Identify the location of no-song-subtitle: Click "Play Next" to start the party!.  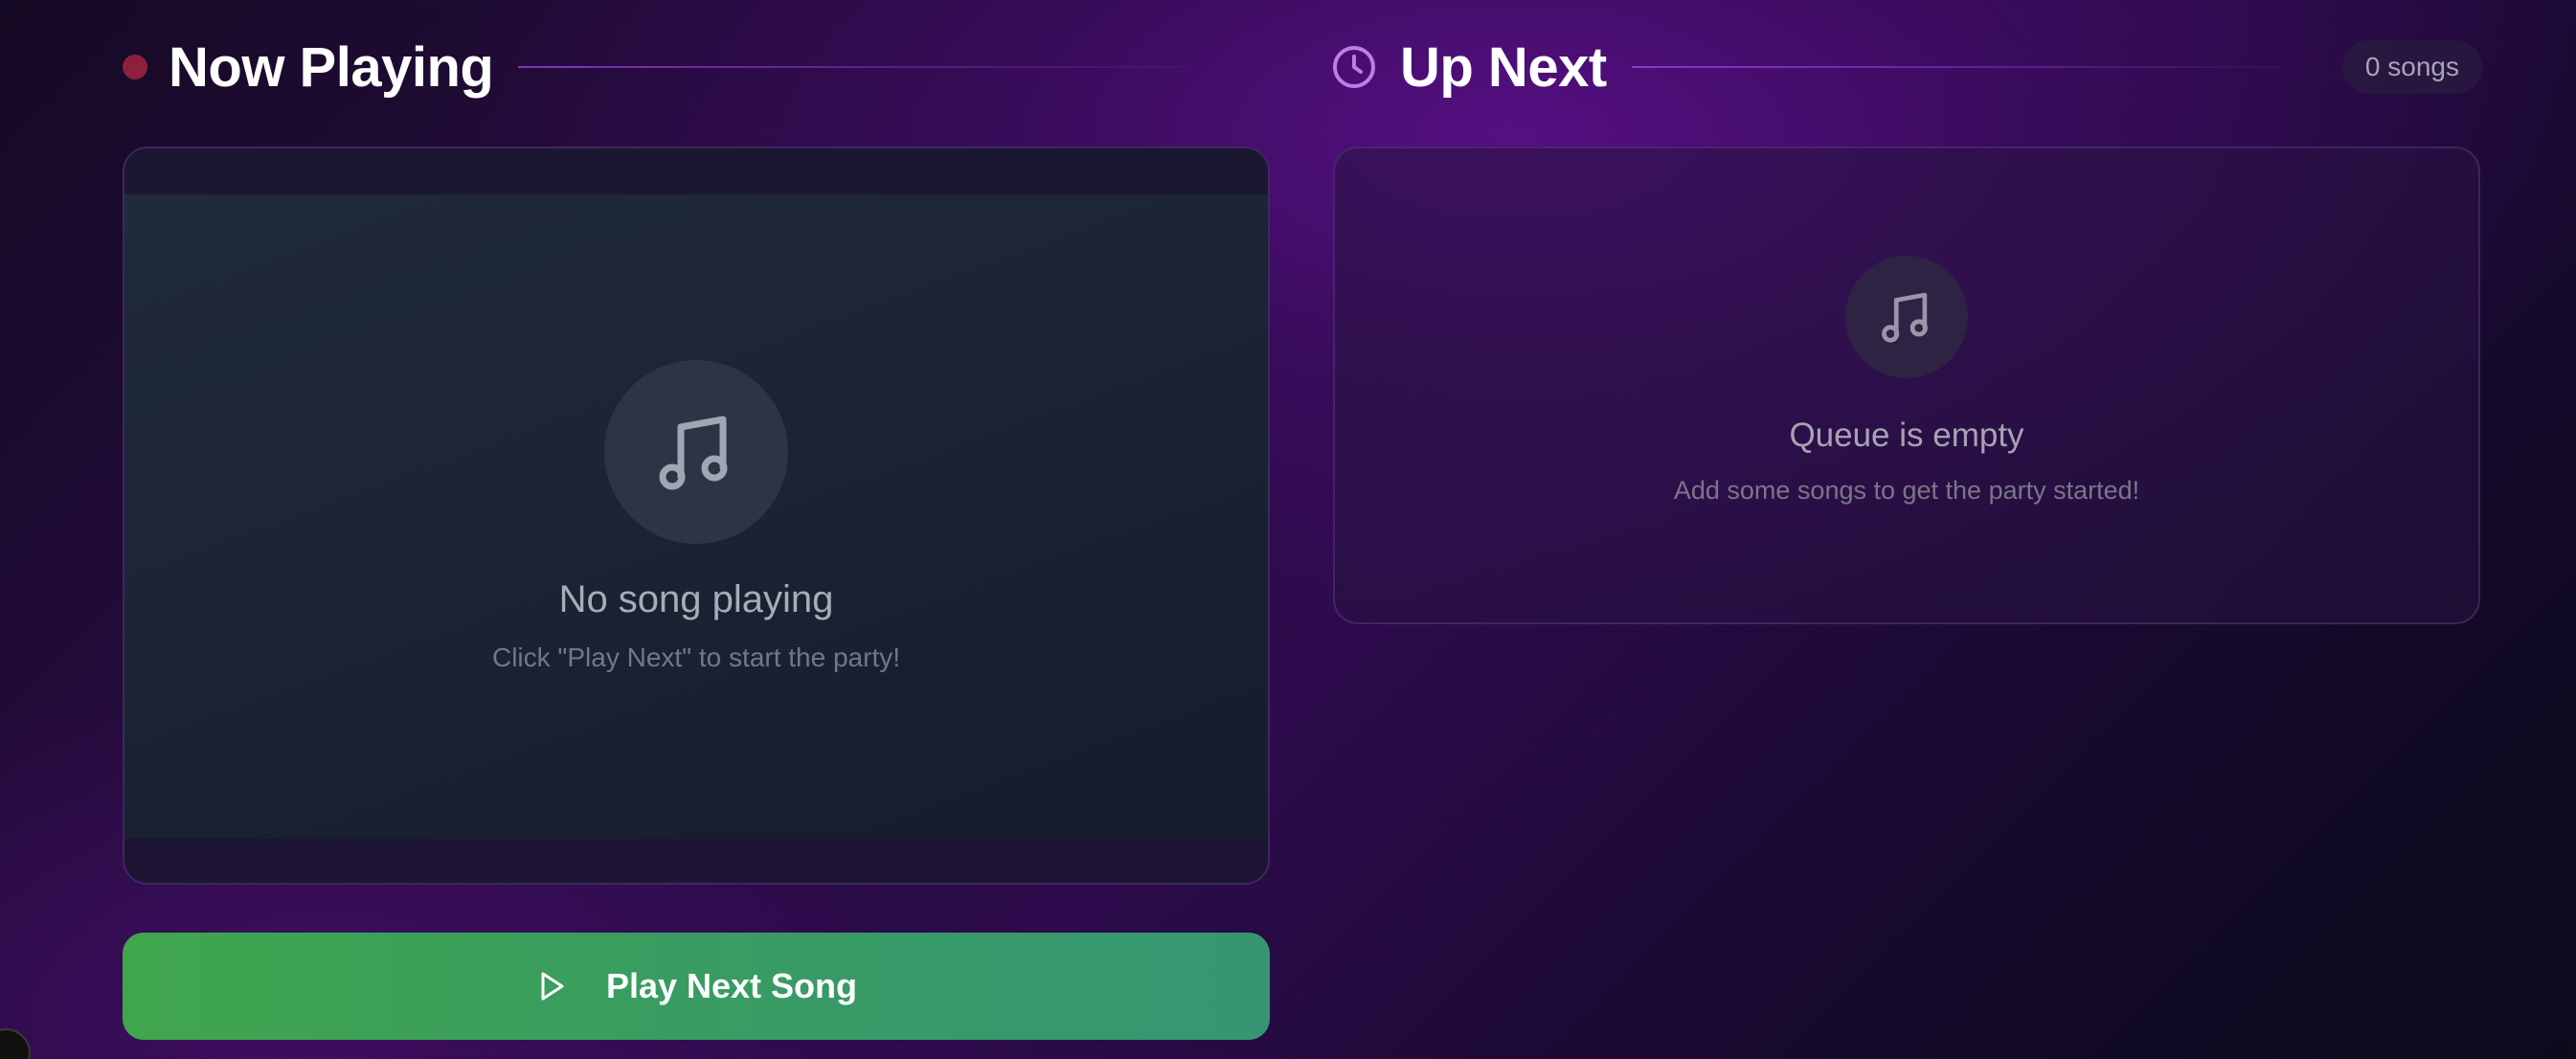
(695, 657).